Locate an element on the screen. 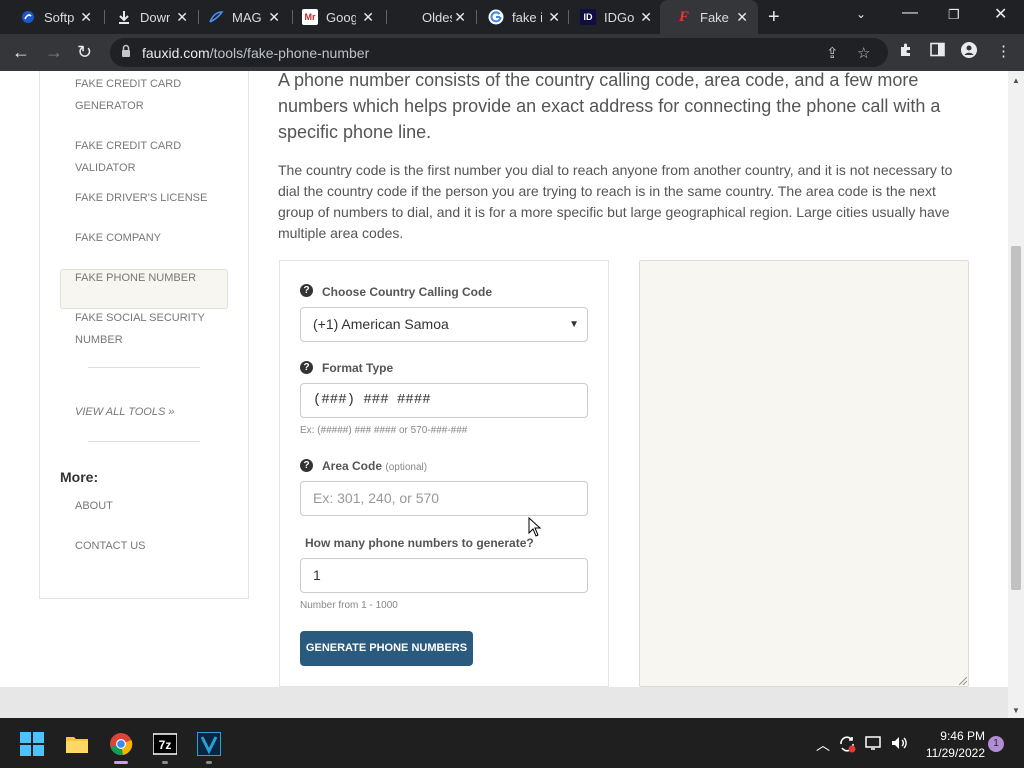  sidebar-item-fake-ssn: FAKE SOCIAL SECURITY NUMBER is located at coordinates (150, 329).